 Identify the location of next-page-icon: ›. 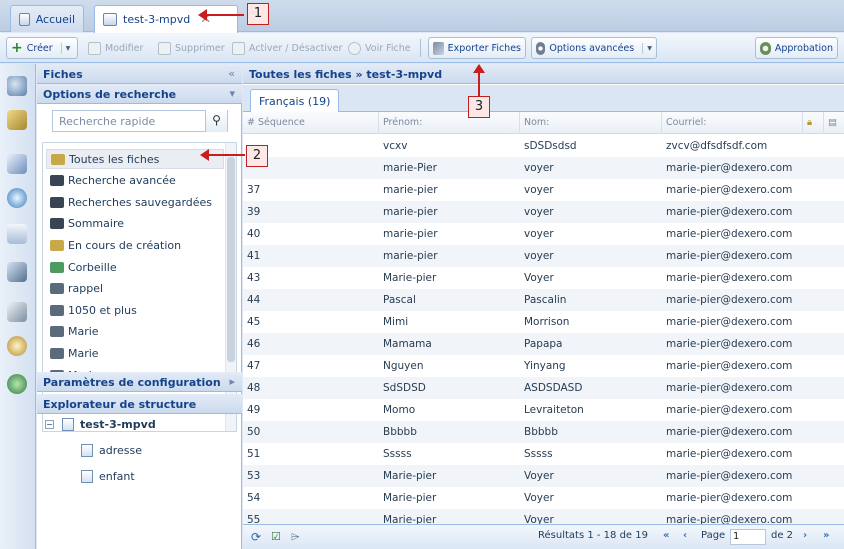
(805, 535).